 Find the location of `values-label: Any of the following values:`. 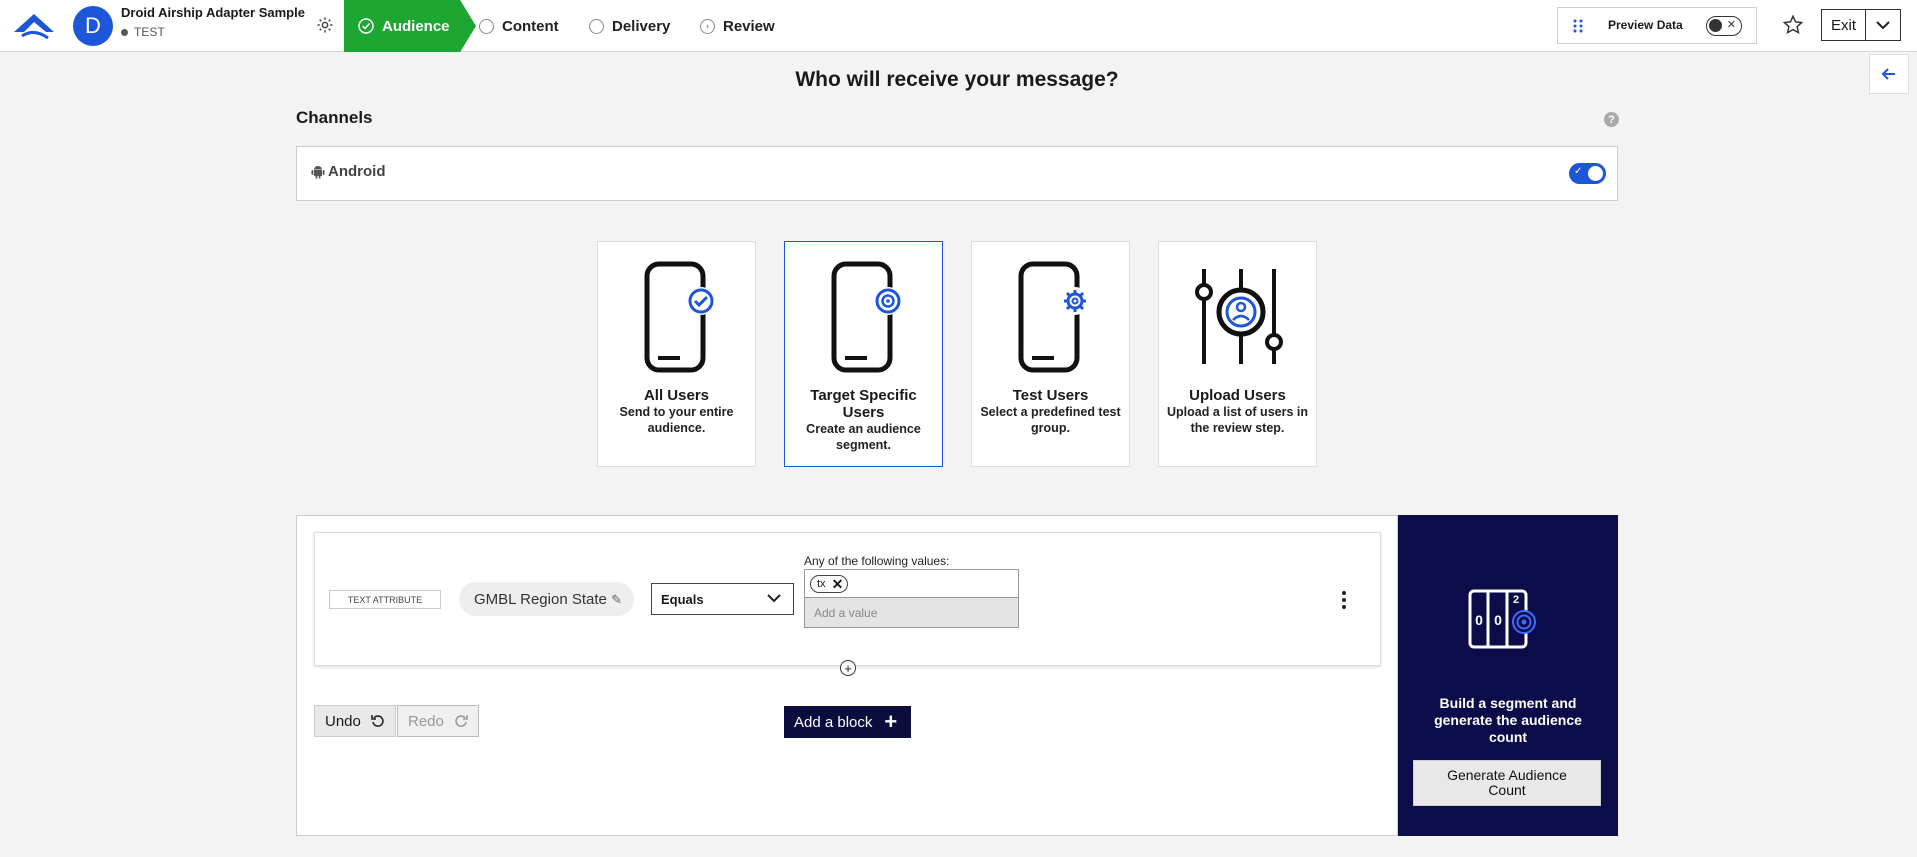

values-label: Any of the following values: is located at coordinates (877, 561).